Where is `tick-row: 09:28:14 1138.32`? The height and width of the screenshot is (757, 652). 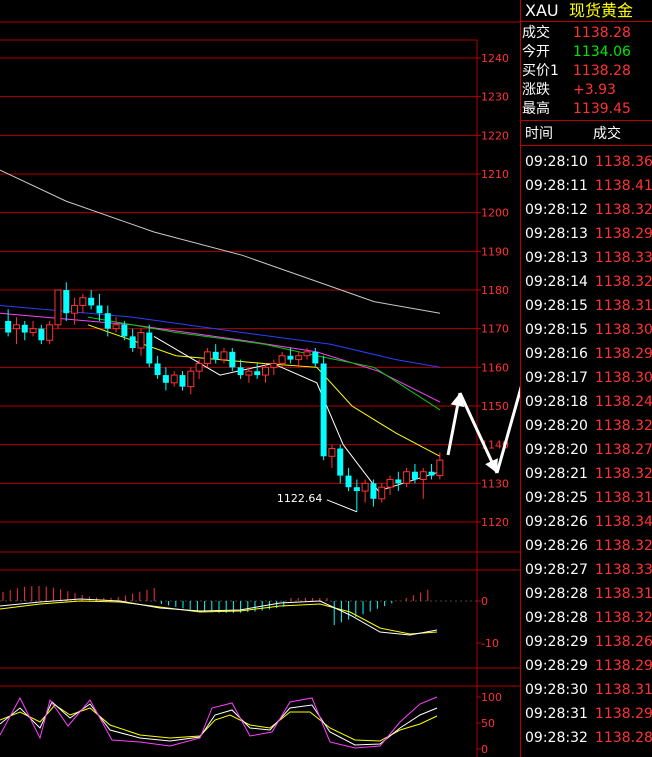 tick-row: 09:28:14 1138.32 is located at coordinates (586, 282).